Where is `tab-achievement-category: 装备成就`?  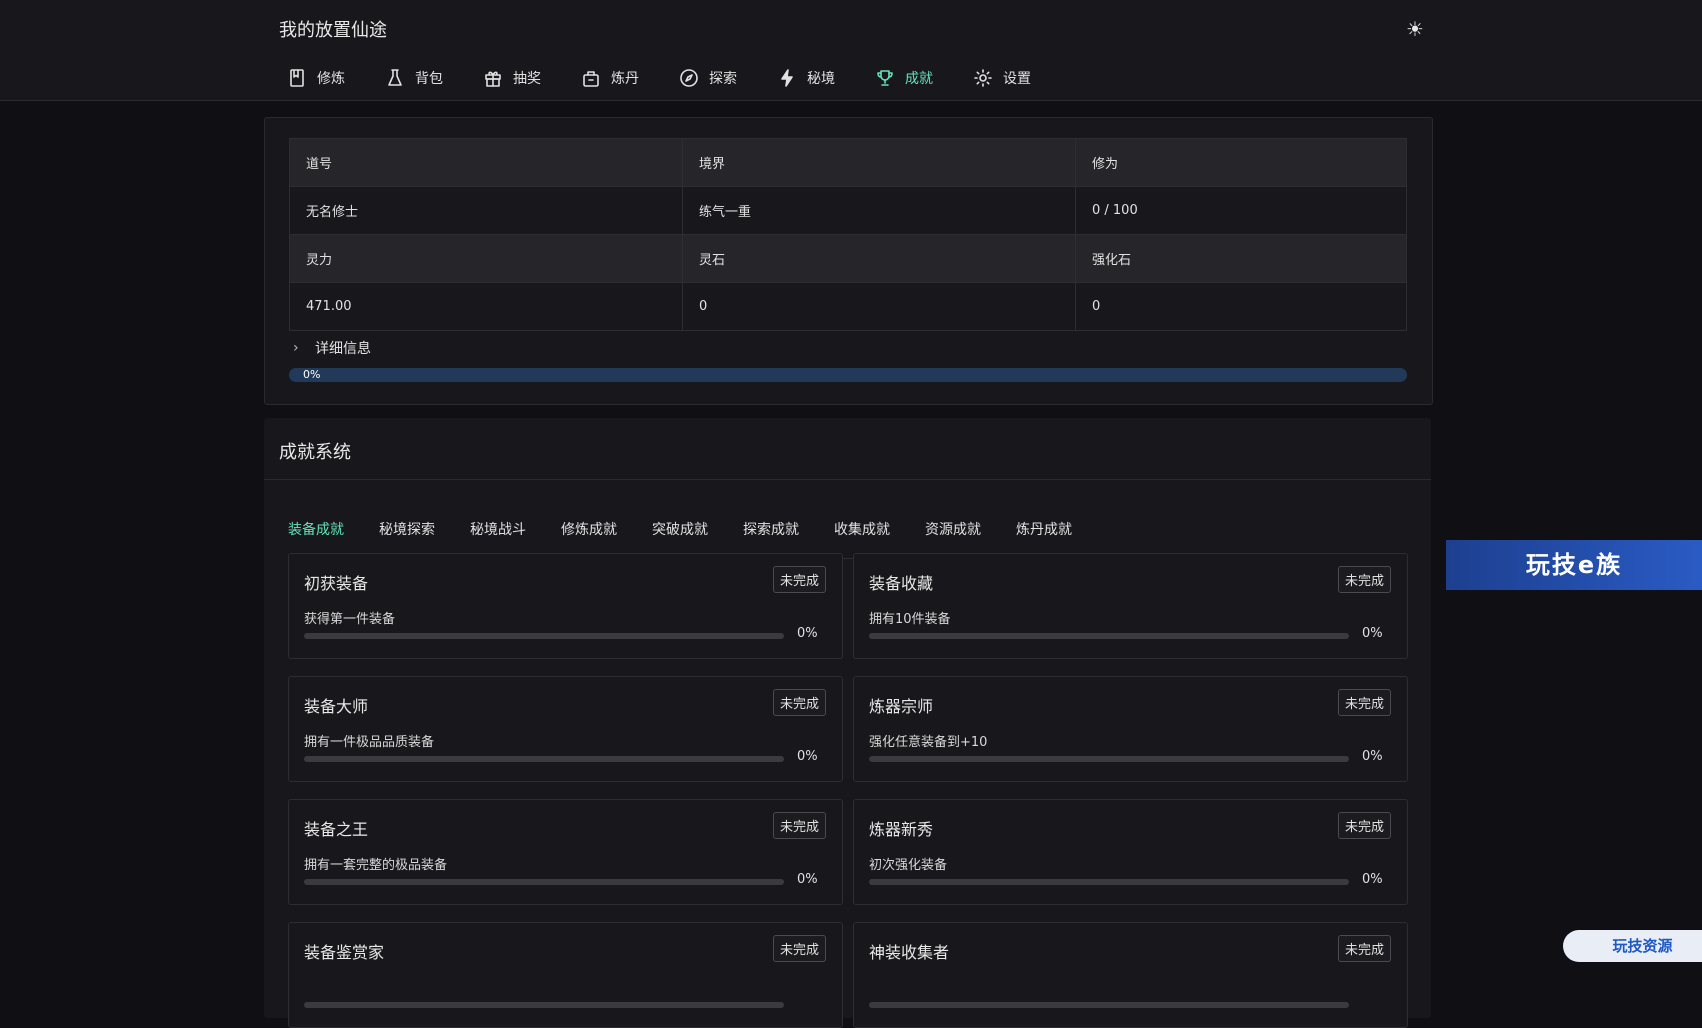 tab-achievement-category: 装备成就 is located at coordinates (316, 534).